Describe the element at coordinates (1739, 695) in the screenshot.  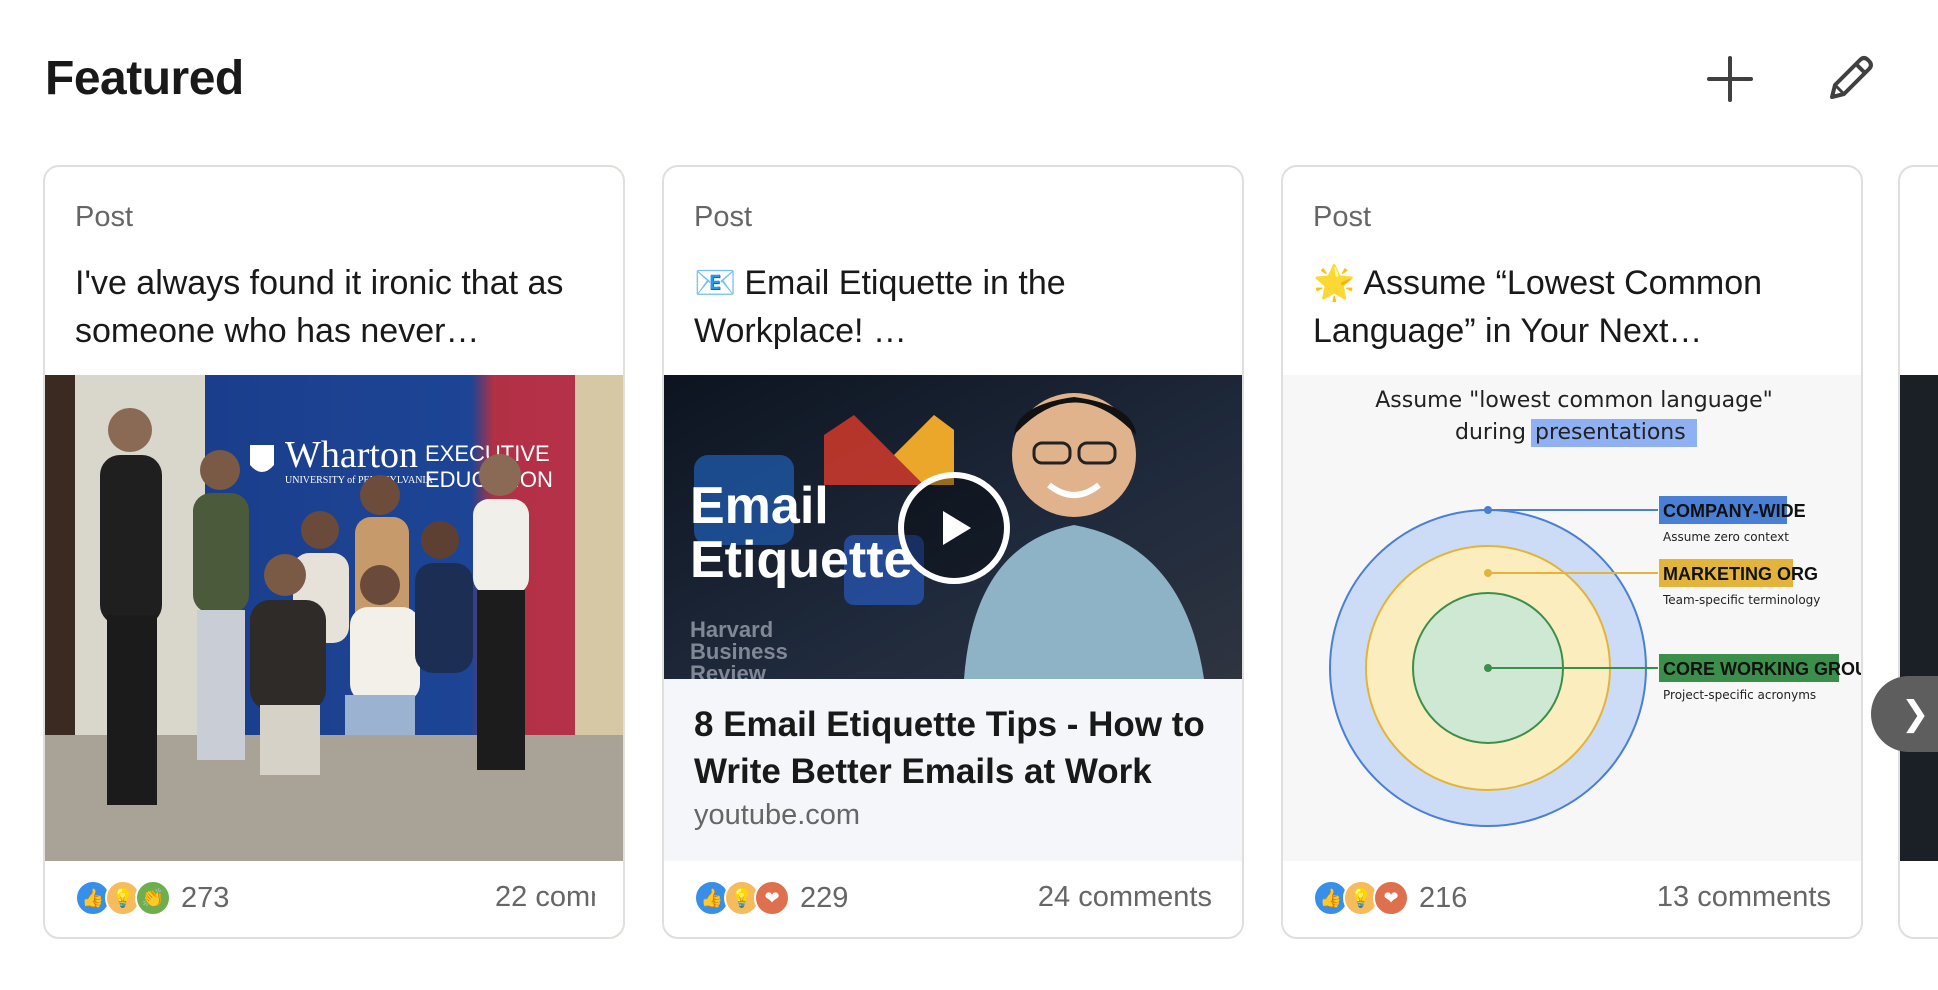
I see `ring-note-3: Project-specific acronyms` at that location.